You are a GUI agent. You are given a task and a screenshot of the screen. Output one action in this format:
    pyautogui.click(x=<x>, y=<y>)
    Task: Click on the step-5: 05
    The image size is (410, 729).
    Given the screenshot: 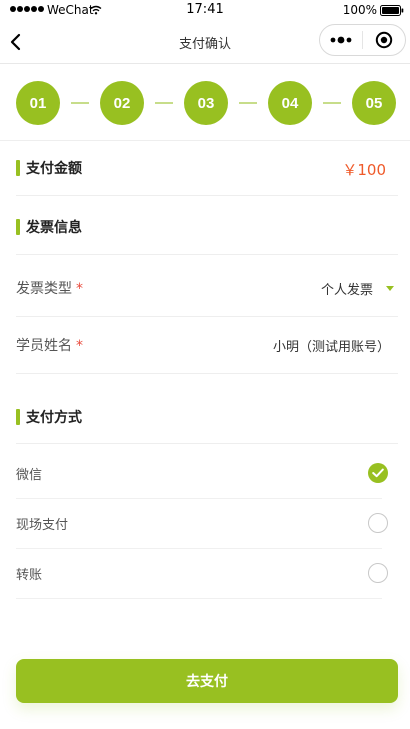 What is the action you would take?
    pyautogui.click(x=374, y=103)
    